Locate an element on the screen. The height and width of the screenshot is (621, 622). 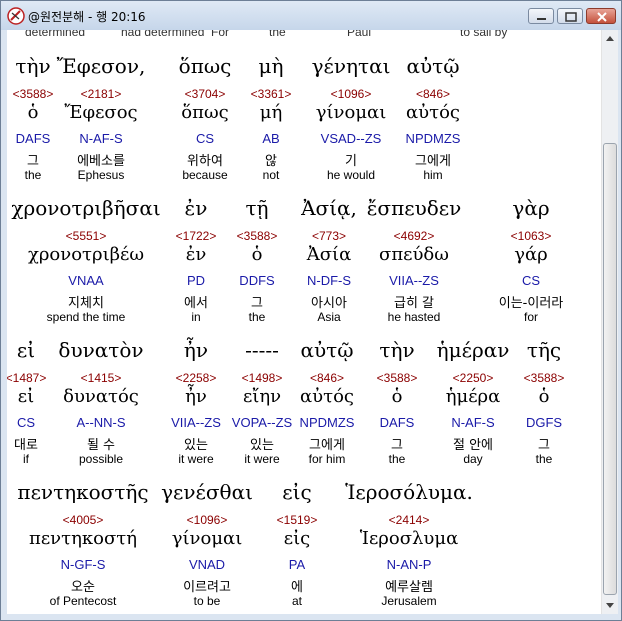
greek-word: γένηται is located at coordinates (351, 66).